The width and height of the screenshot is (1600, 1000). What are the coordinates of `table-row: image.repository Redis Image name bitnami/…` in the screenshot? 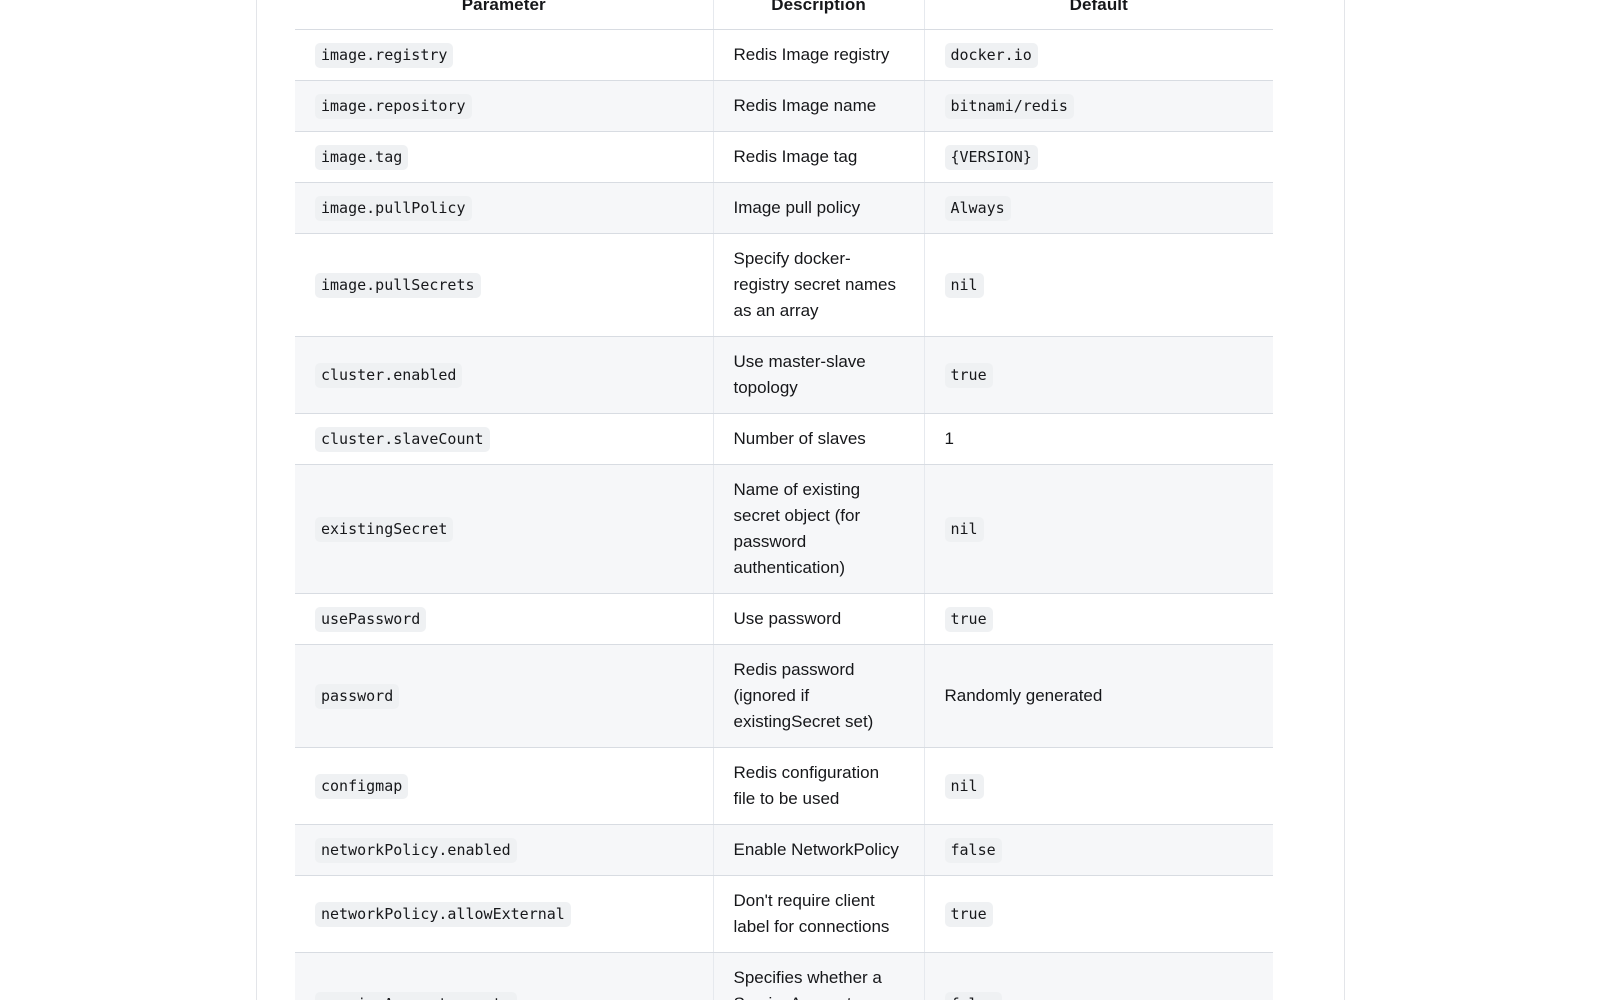 It's located at (784, 106).